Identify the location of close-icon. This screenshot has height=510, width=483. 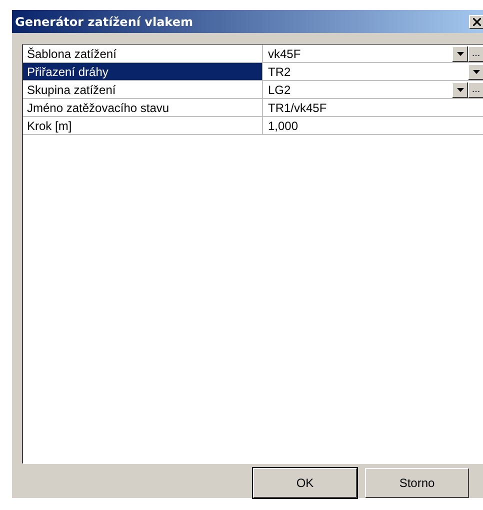
(477, 22).